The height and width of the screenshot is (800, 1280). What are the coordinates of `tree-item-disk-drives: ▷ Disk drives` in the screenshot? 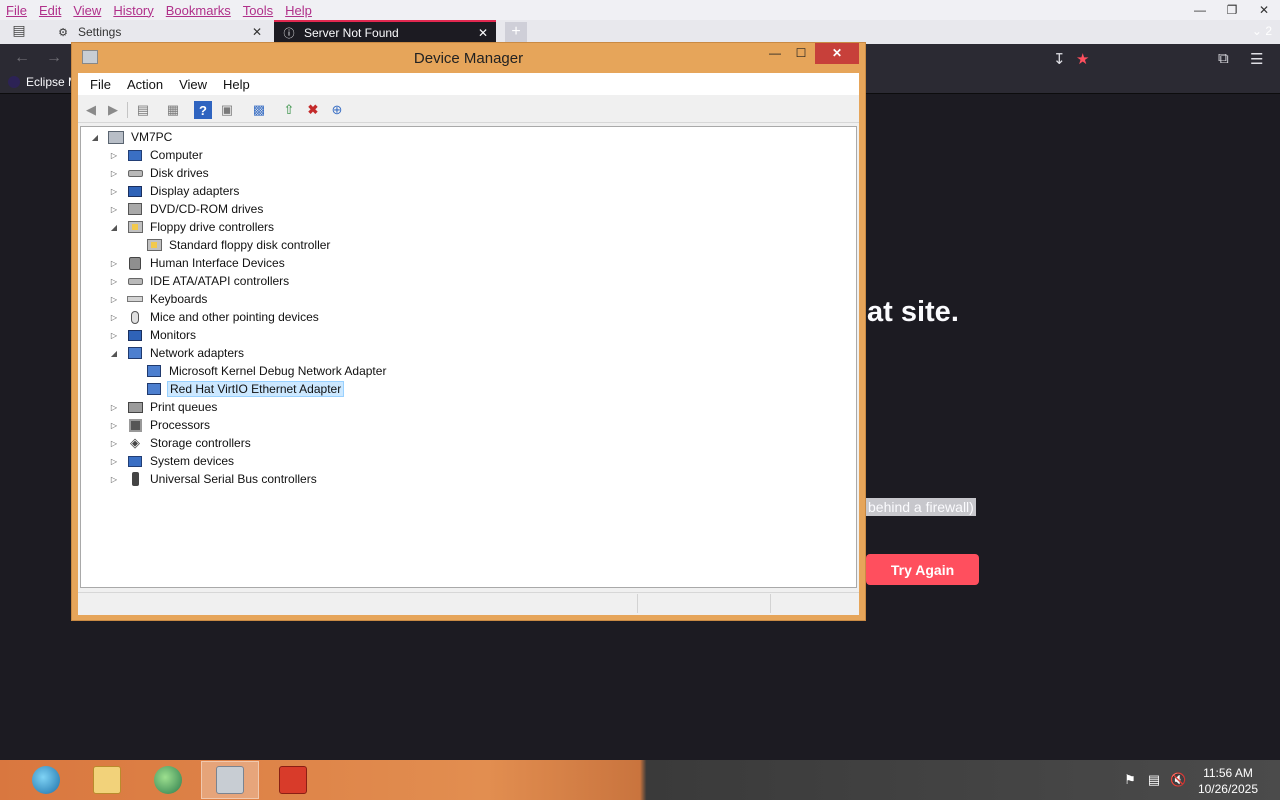 It's located at (159, 173).